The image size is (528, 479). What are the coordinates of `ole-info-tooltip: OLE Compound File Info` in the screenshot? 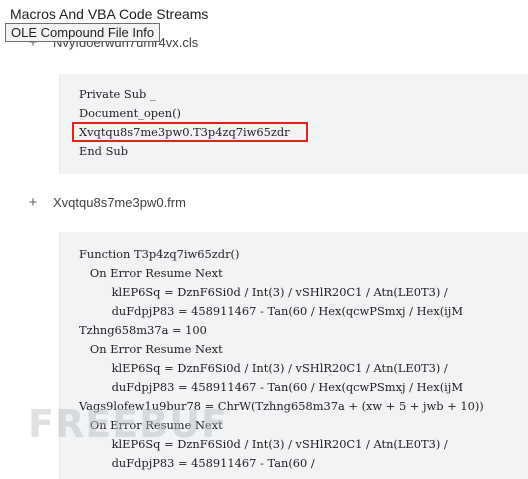 It's located at (83, 32).